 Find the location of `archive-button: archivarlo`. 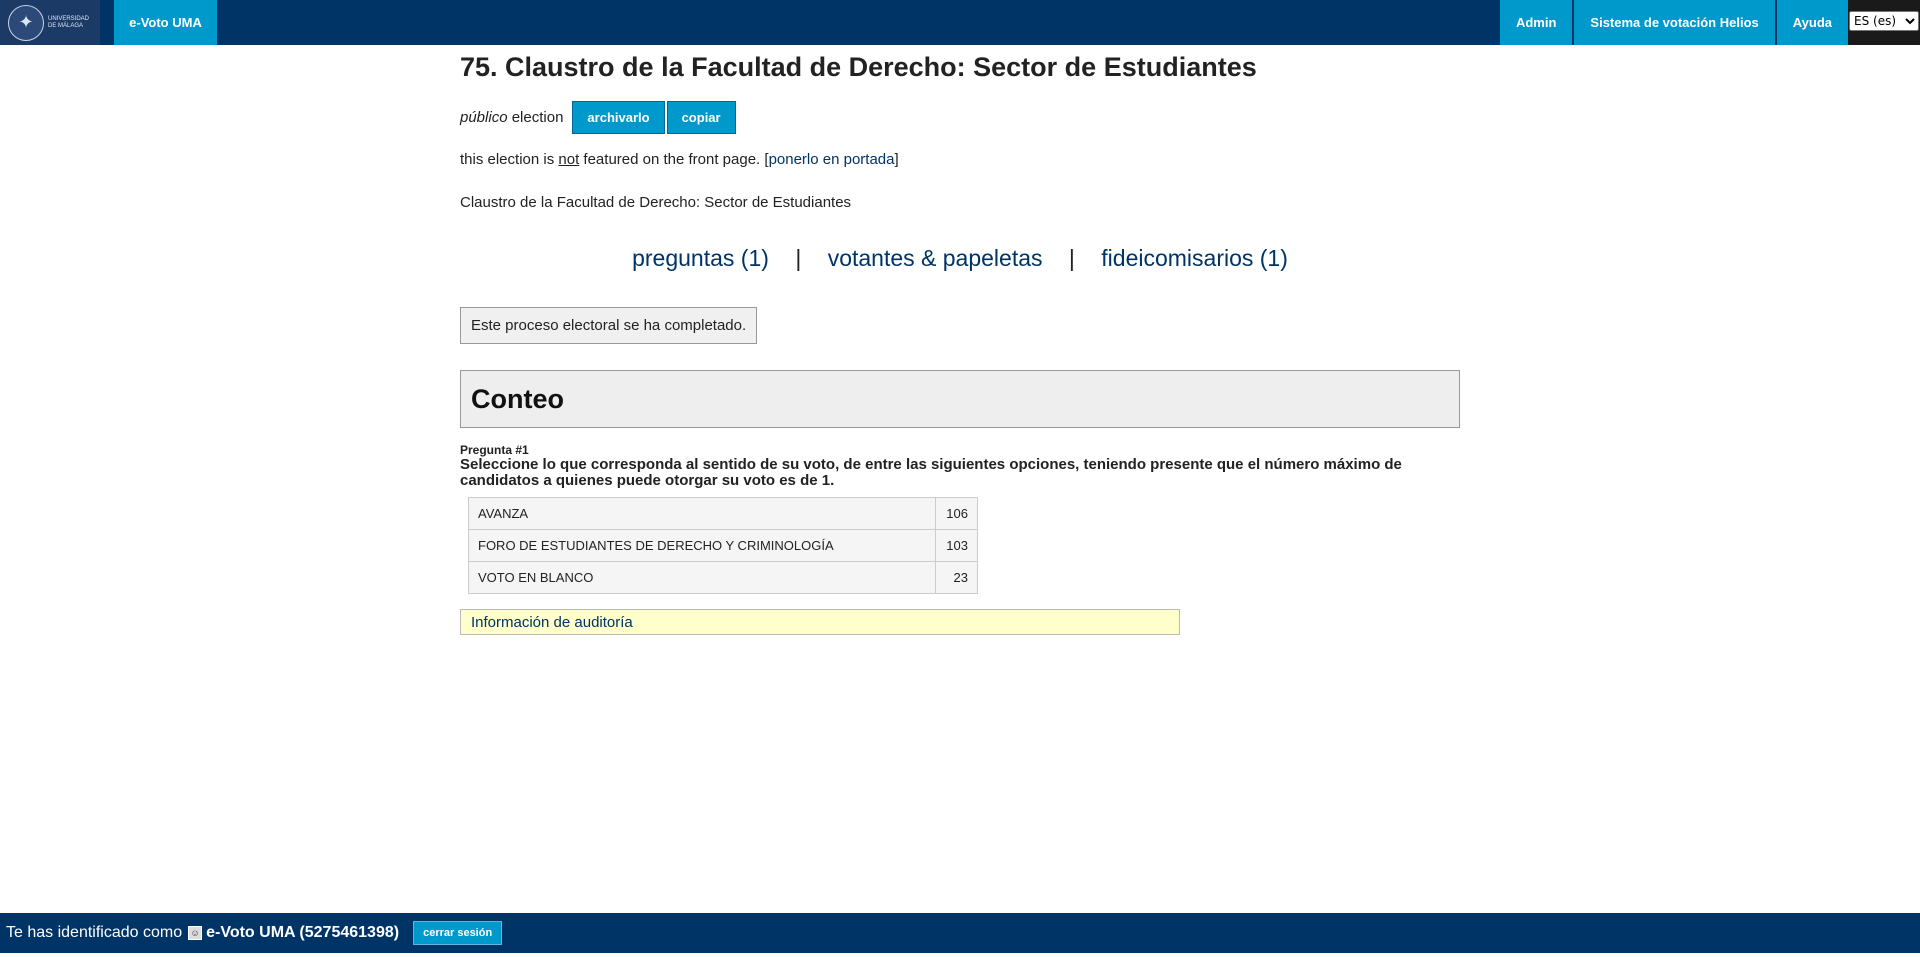

archive-button: archivarlo is located at coordinates (618, 117).